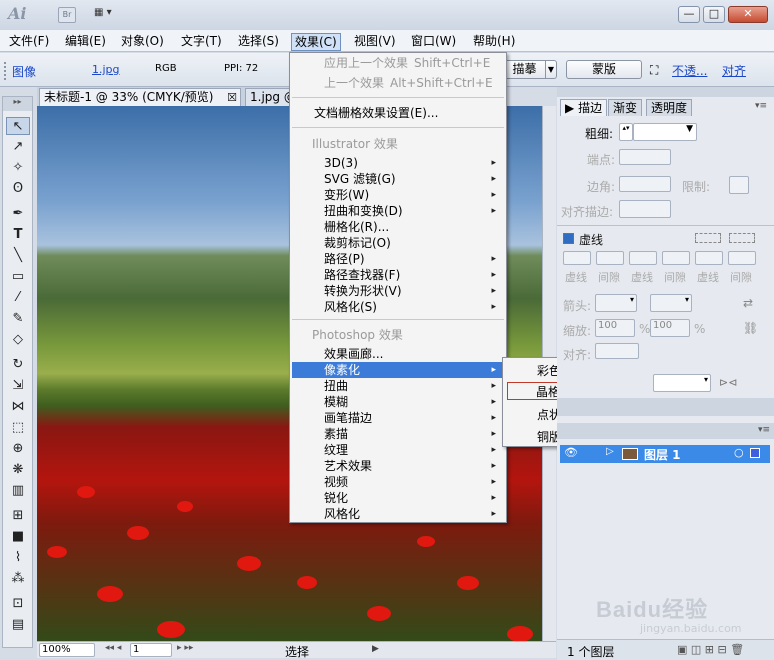 The height and width of the screenshot is (660, 774). Describe the element at coordinates (728, 382) in the screenshot. I see `reflect-icon: ⊳⊲` at that location.